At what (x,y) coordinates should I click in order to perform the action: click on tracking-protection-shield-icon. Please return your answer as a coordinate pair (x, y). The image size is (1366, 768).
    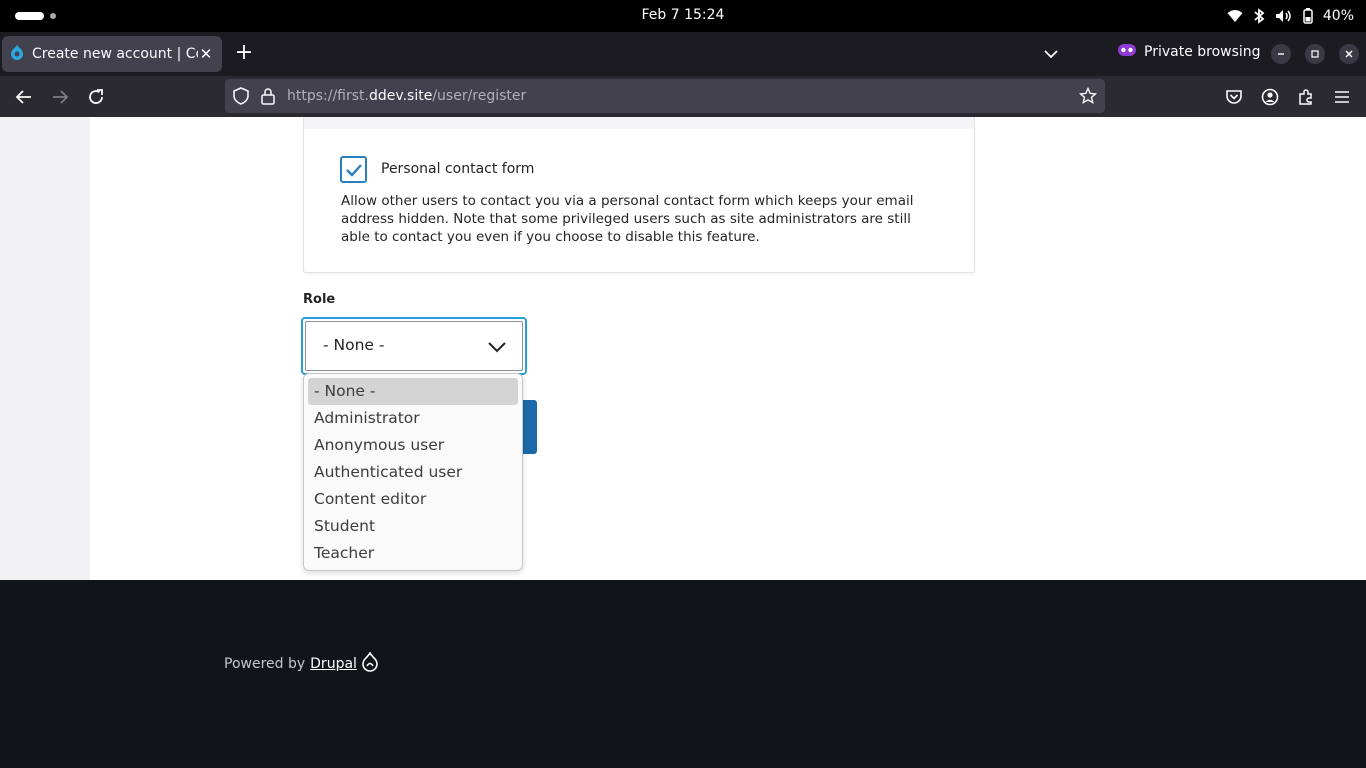
    Looking at the image, I should click on (241, 98).